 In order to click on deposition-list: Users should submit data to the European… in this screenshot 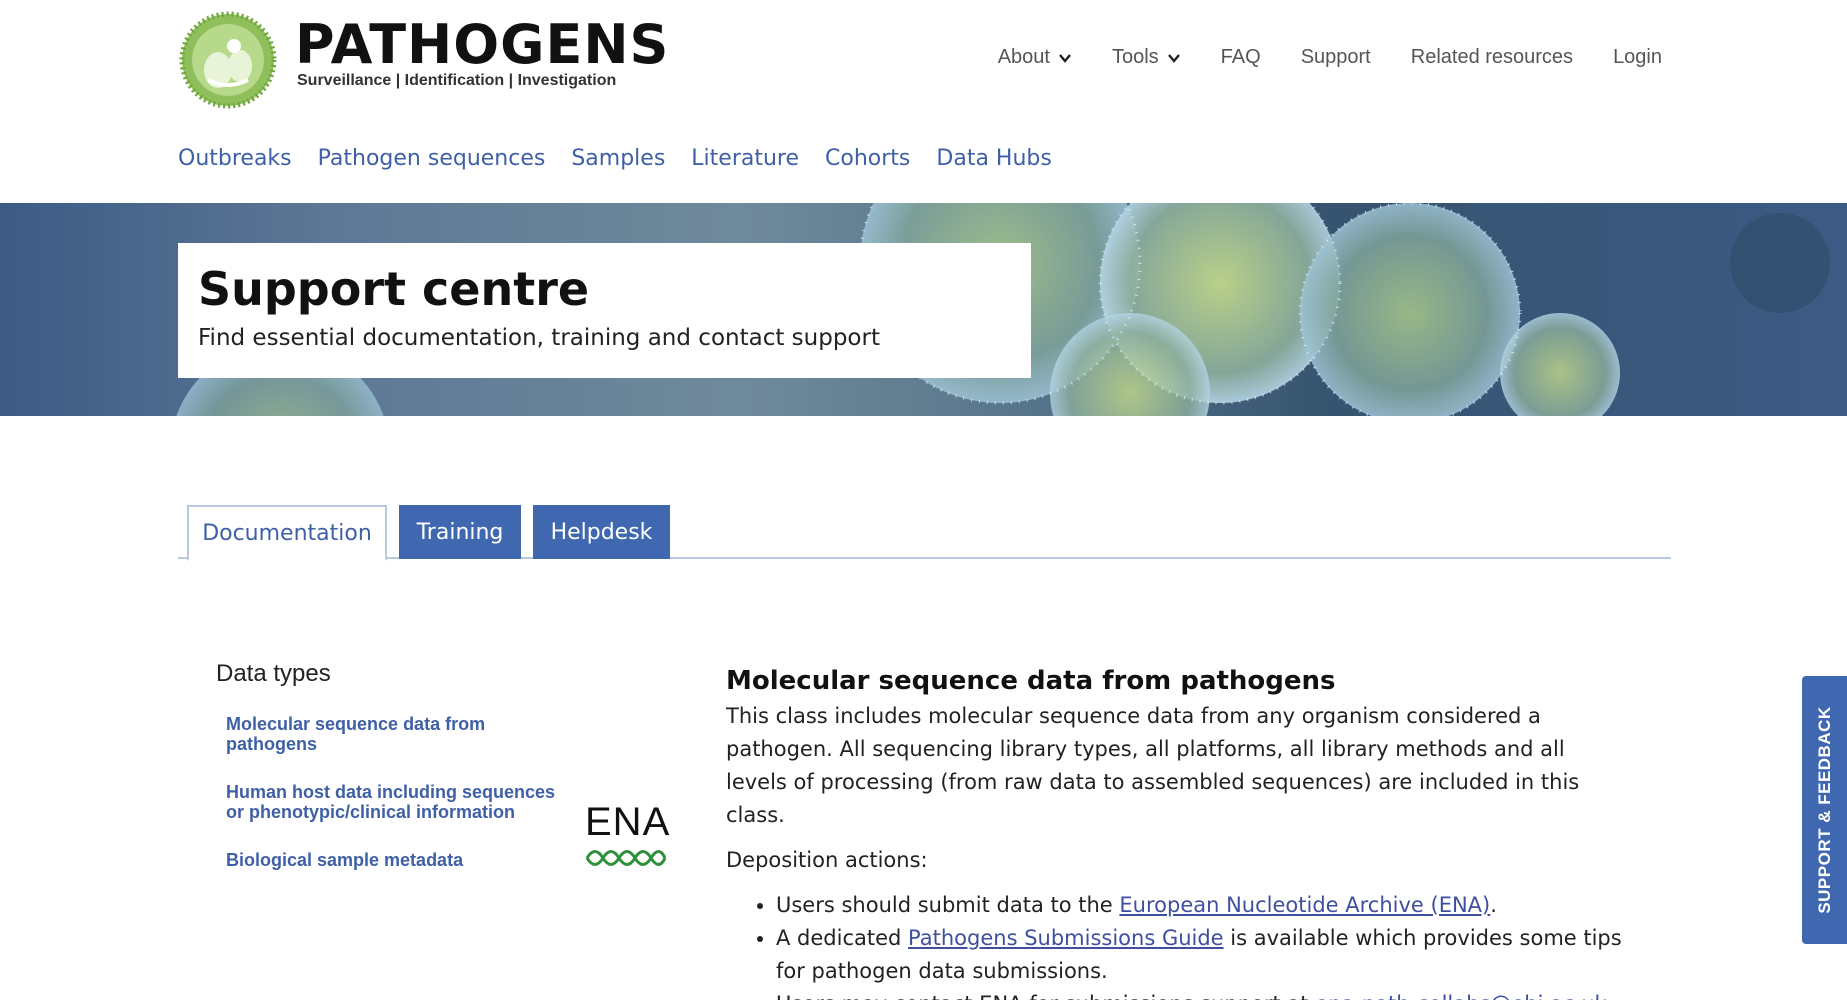, I will do `click(1201, 944)`.